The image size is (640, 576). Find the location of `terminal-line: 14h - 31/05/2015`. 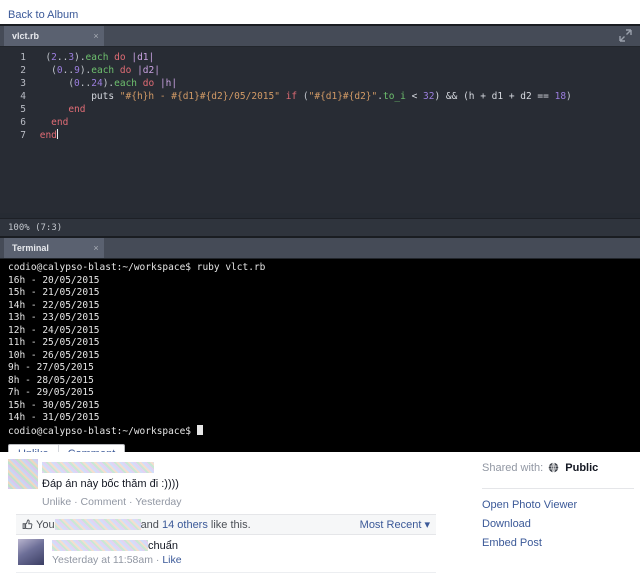

terminal-line: 14h - 31/05/2015 is located at coordinates (54, 417).